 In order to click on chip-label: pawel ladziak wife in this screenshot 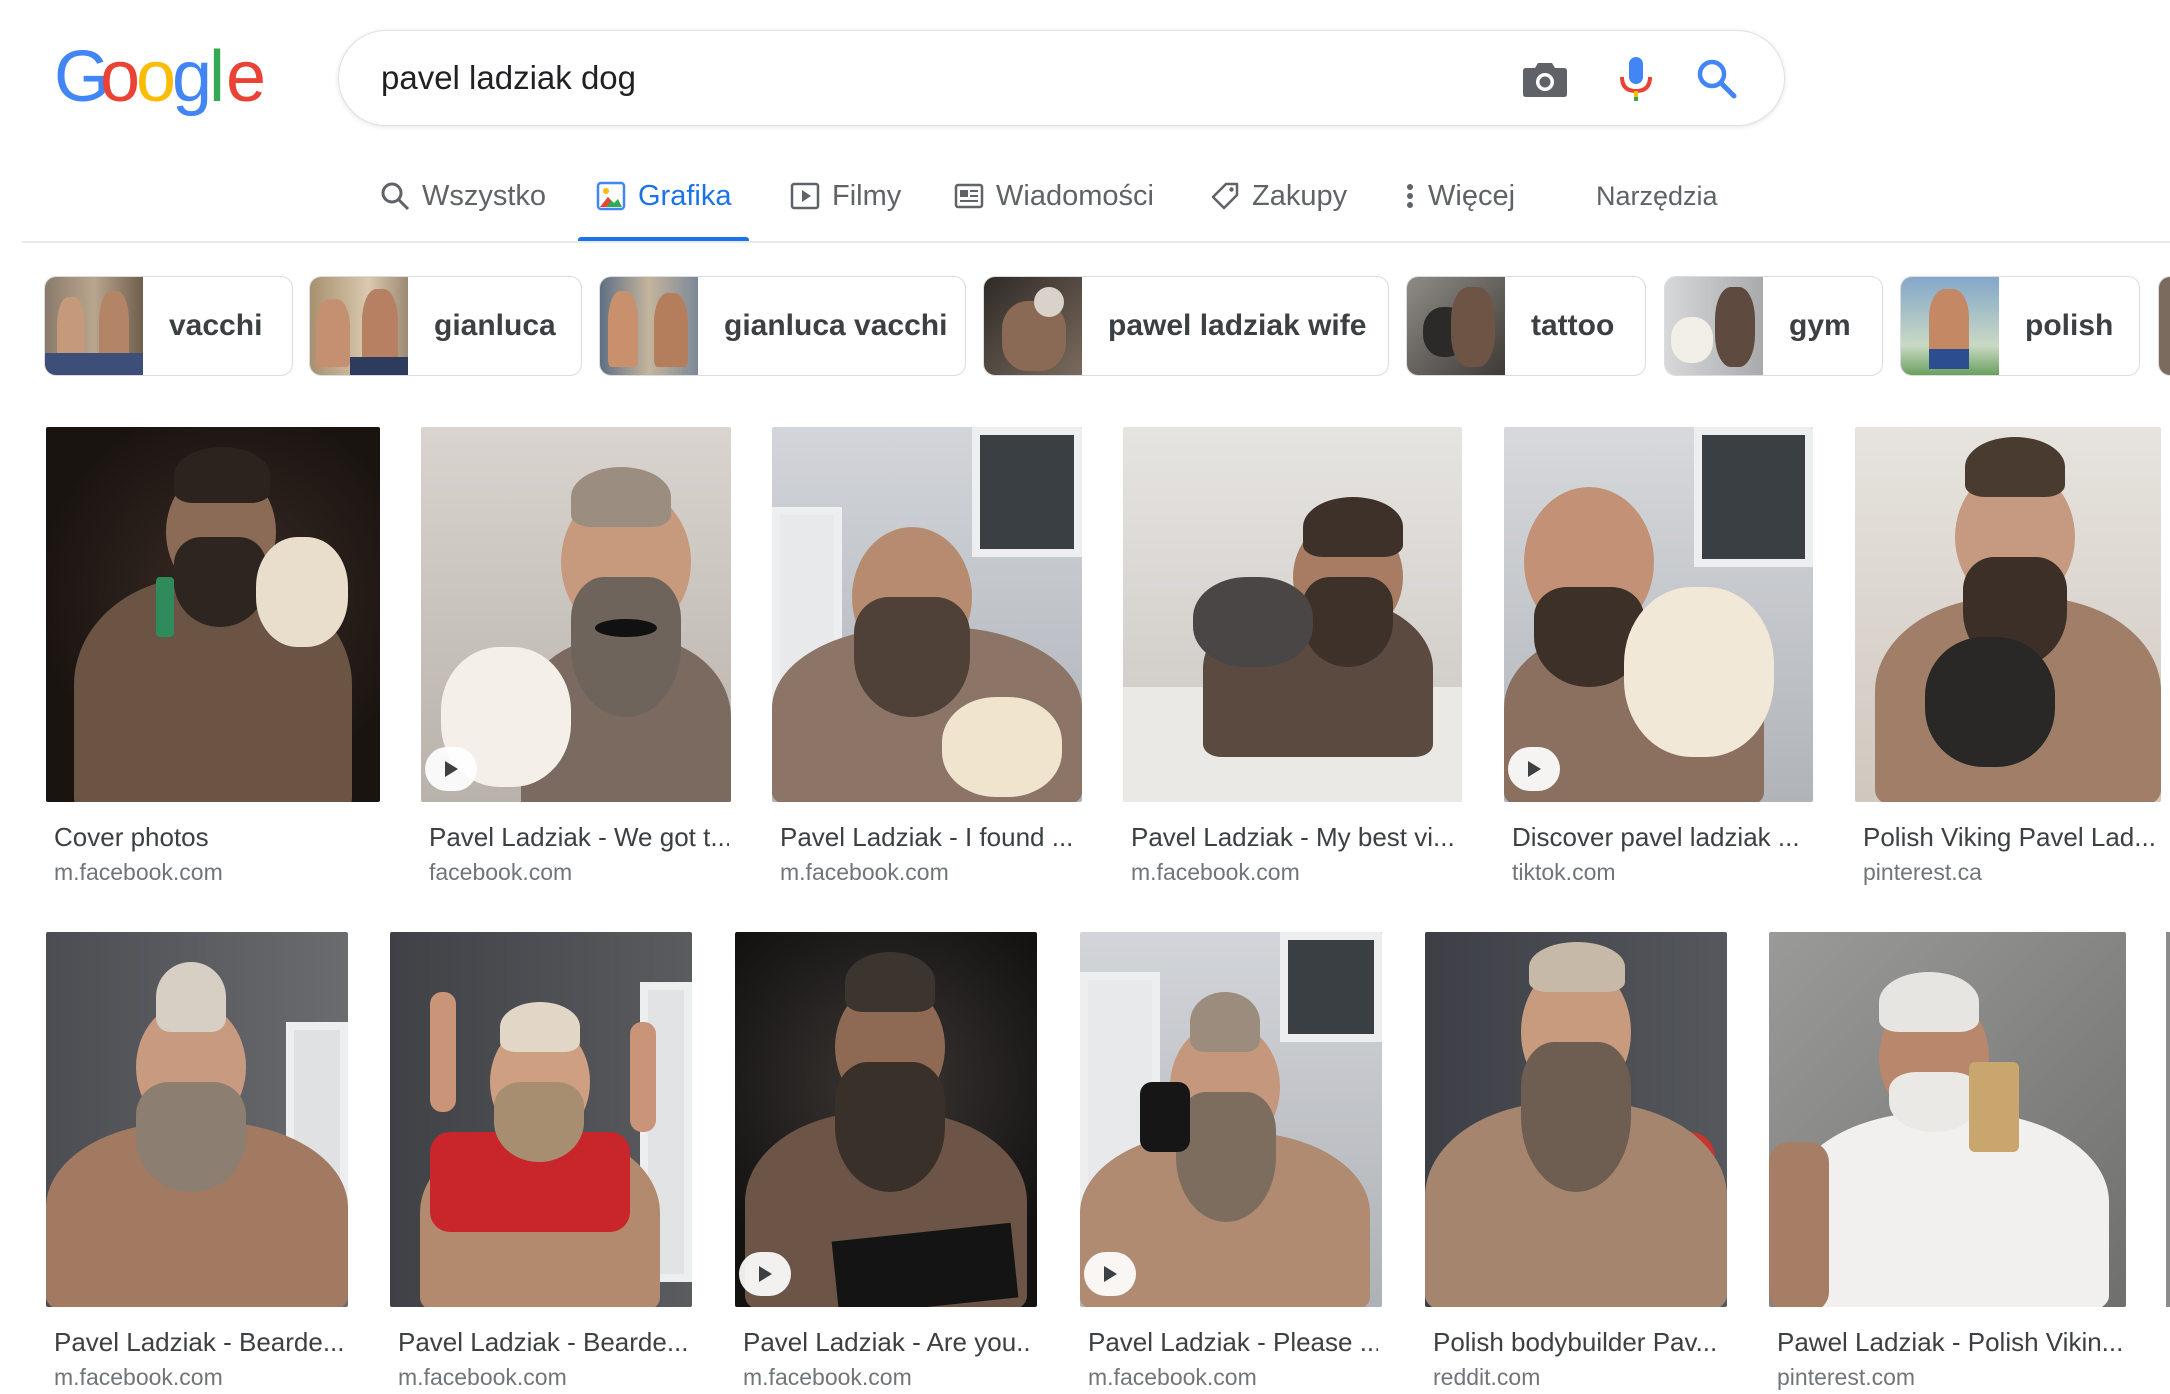, I will do `click(1237, 325)`.